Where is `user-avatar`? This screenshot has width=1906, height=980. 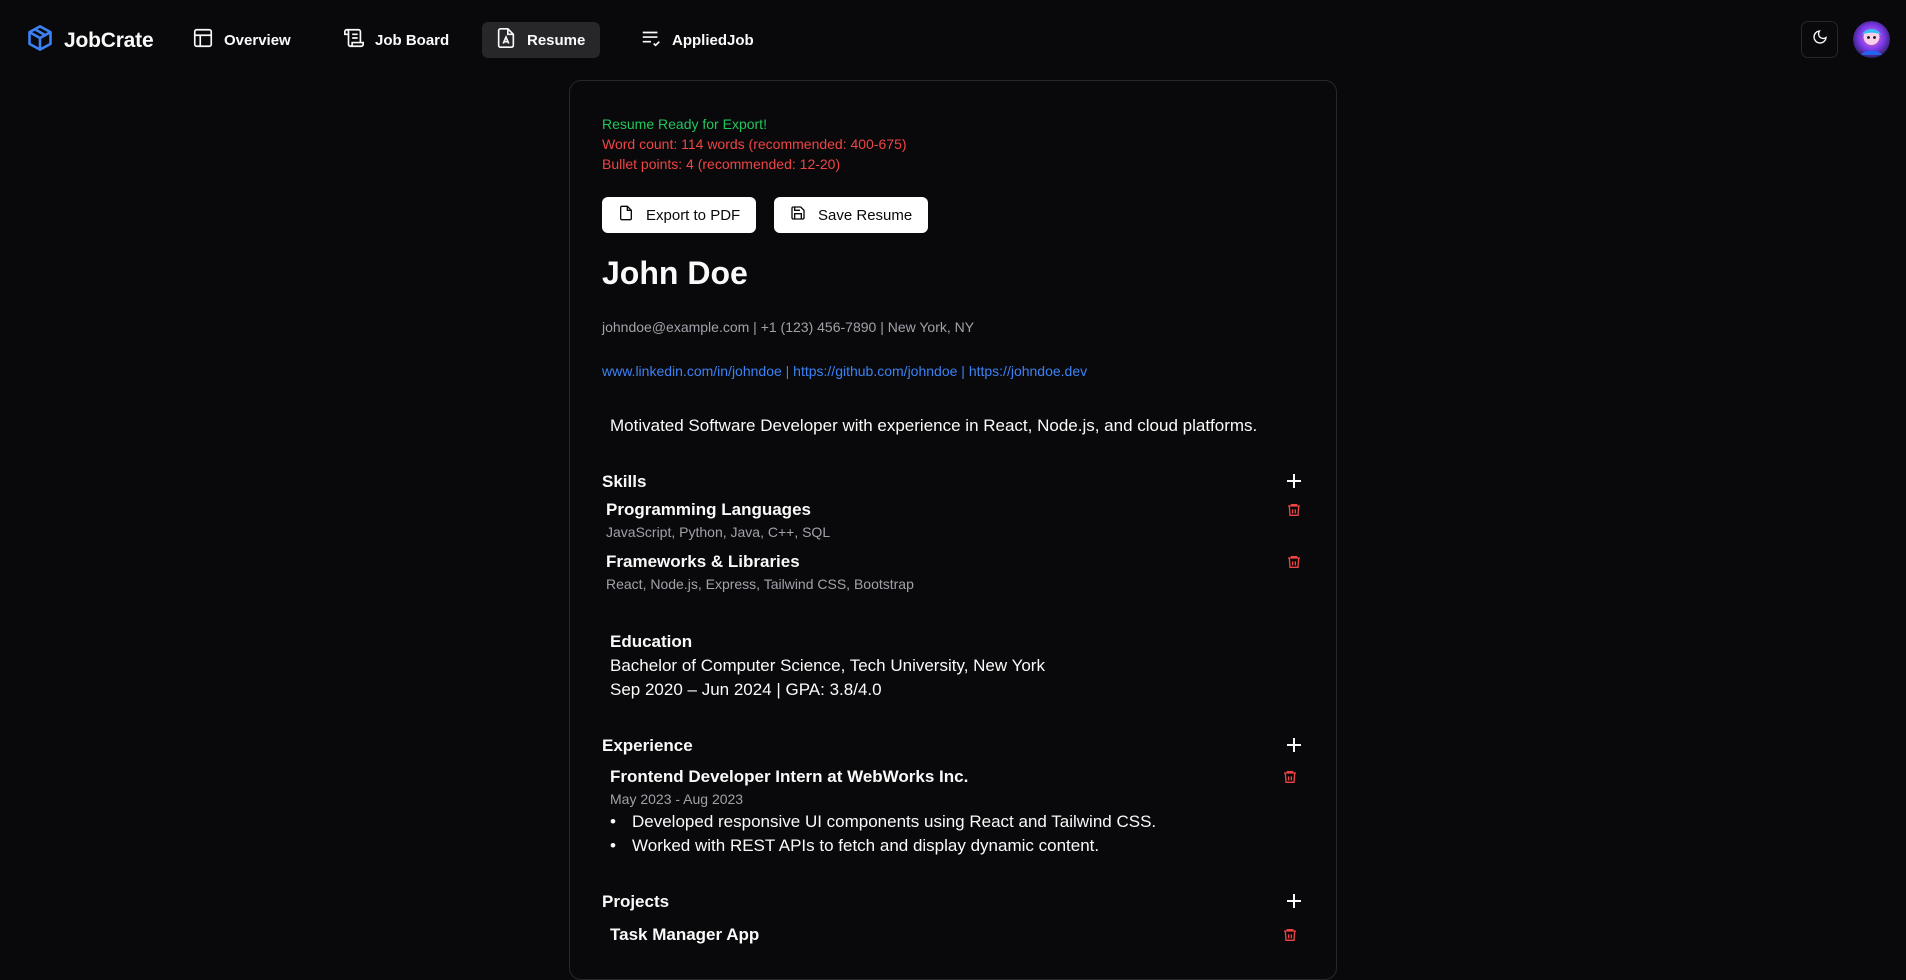 user-avatar is located at coordinates (1871, 39).